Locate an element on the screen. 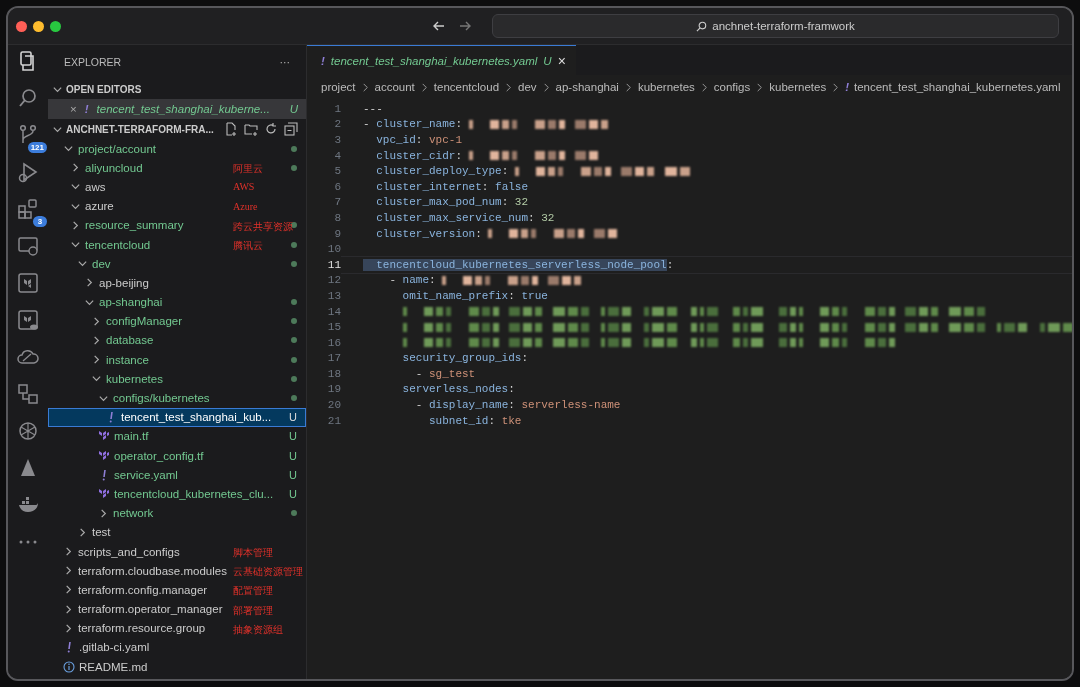 This screenshot has width=1080, height=687. search-field: anchnet-terraform-framwork is located at coordinates (775, 26).